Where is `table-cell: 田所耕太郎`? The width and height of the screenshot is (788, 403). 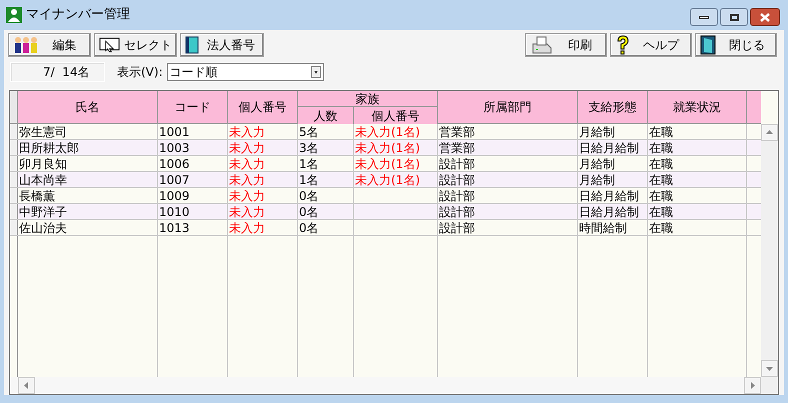 table-cell: 田所耕太郎 is located at coordinates (88, 147).